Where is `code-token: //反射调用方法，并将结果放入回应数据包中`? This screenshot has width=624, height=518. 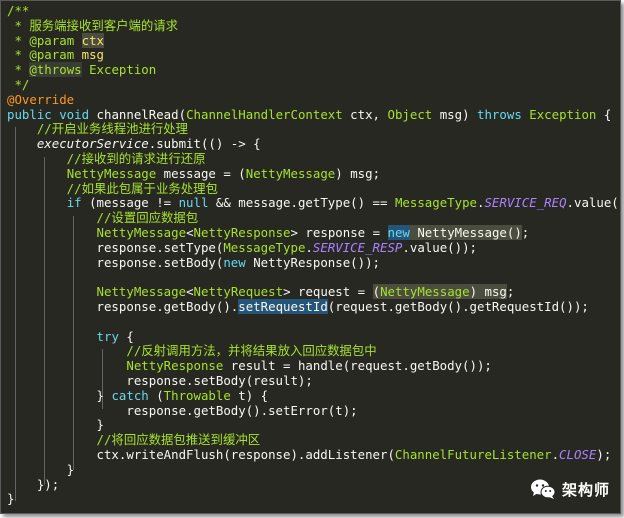
code-token: //反射调用方法，并将结果放入回应数据包中 is located at coordinates (192, 351).